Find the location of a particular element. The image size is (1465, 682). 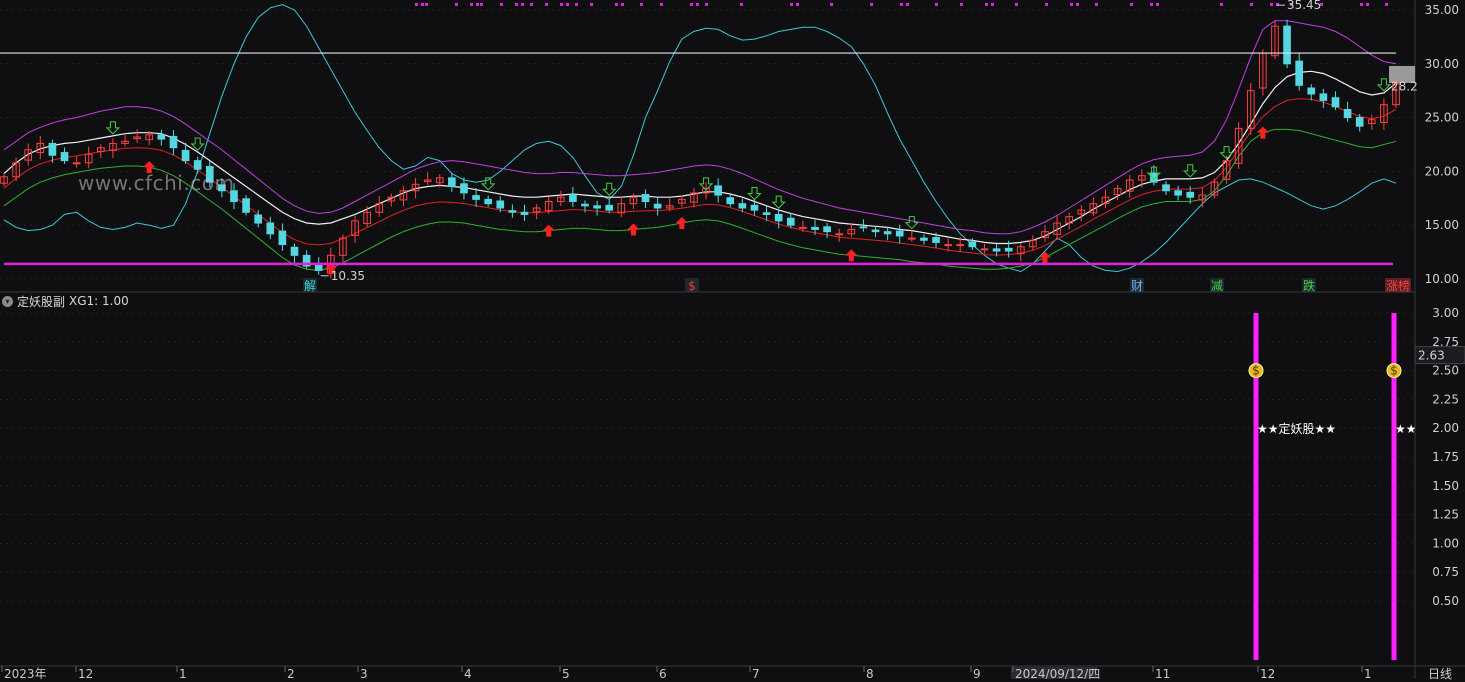

indicator-tick-label: 2.00 is located at coordinates (1445, 428).